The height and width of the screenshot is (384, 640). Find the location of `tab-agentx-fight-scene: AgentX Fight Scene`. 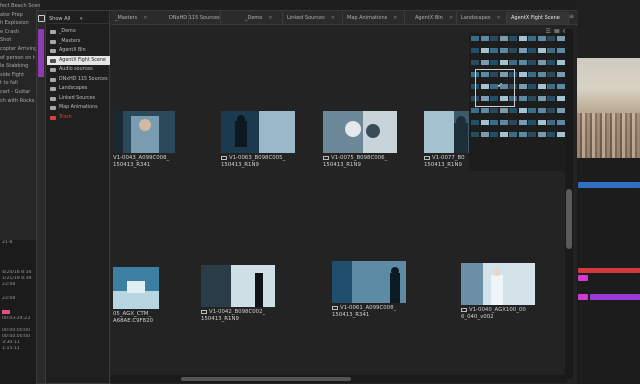

tab-agentx-fight-scene: AgentX Fight Scene is located at coordinates (538, 18).